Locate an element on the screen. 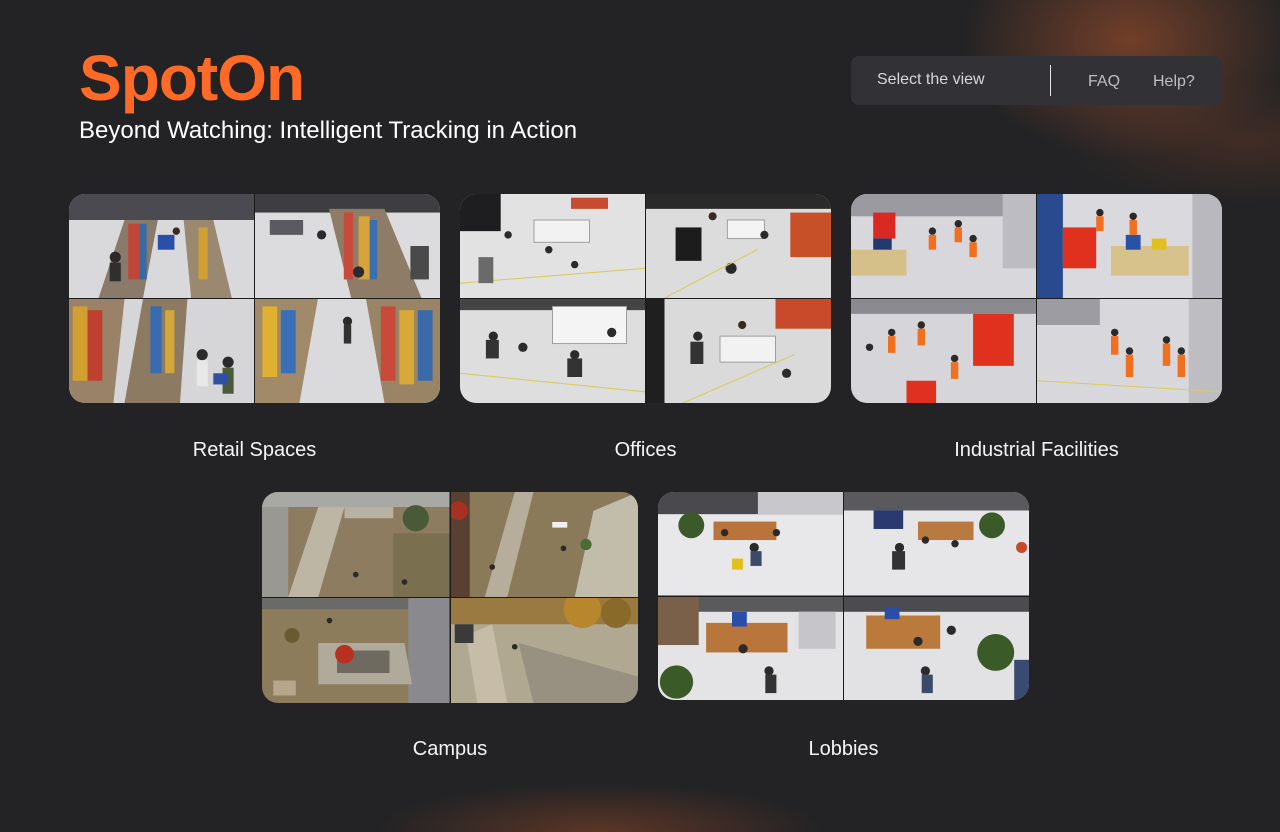  view-card-label: Retail Spaces is located at coordinates (254, 450).